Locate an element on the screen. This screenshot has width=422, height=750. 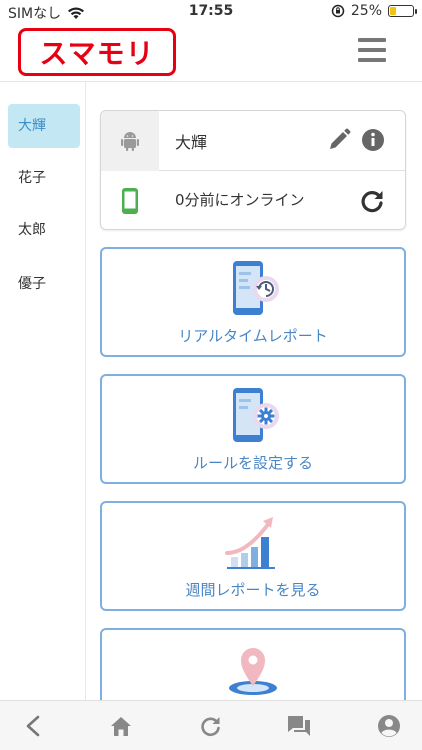
sidebar-item-child-3: 太郎 is located at coordinates (44, 230).